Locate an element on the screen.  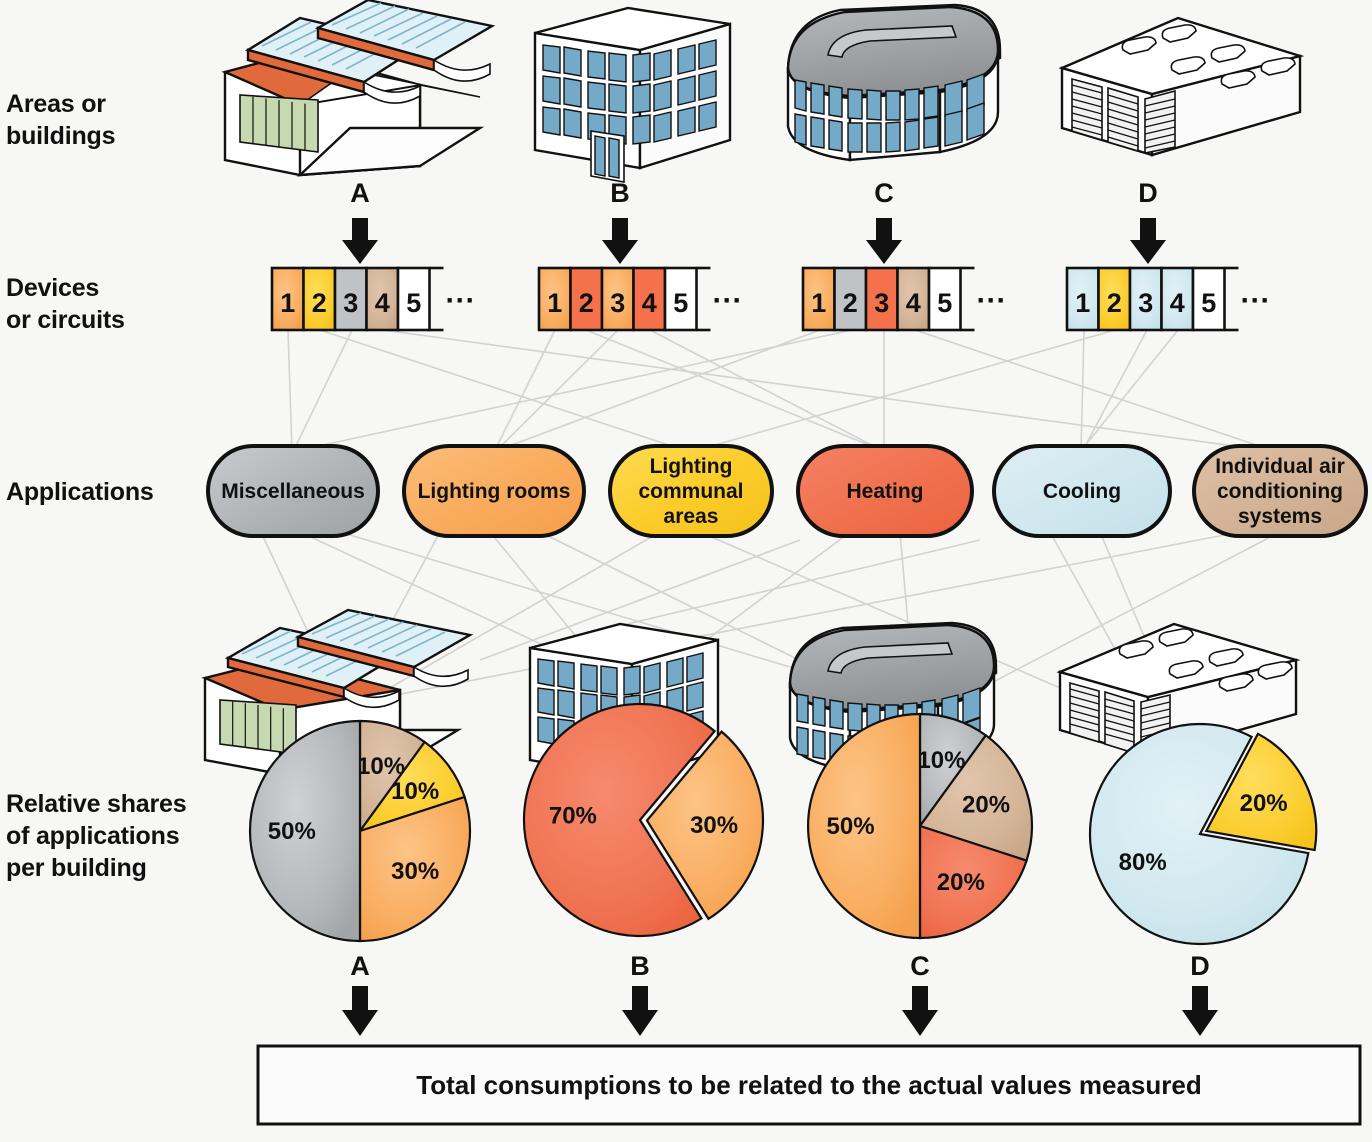
application-pill-individual-air-conditioning: Individual airconditioningsystems is located at coordinates (1280, 491).